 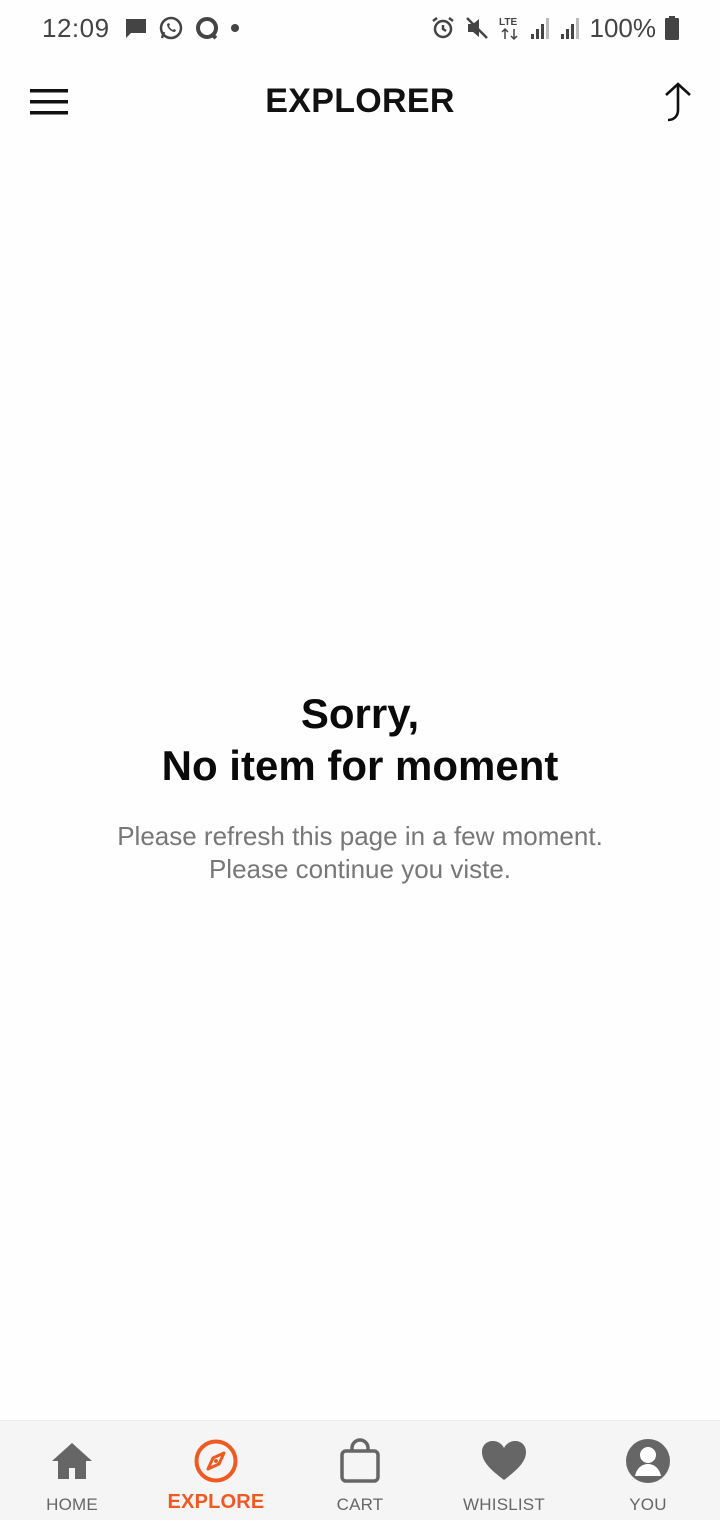 What do you see at coordinates (235, 28) in the screenshot?
I see `notification-dot-icon` at bounding box center [235, 28].